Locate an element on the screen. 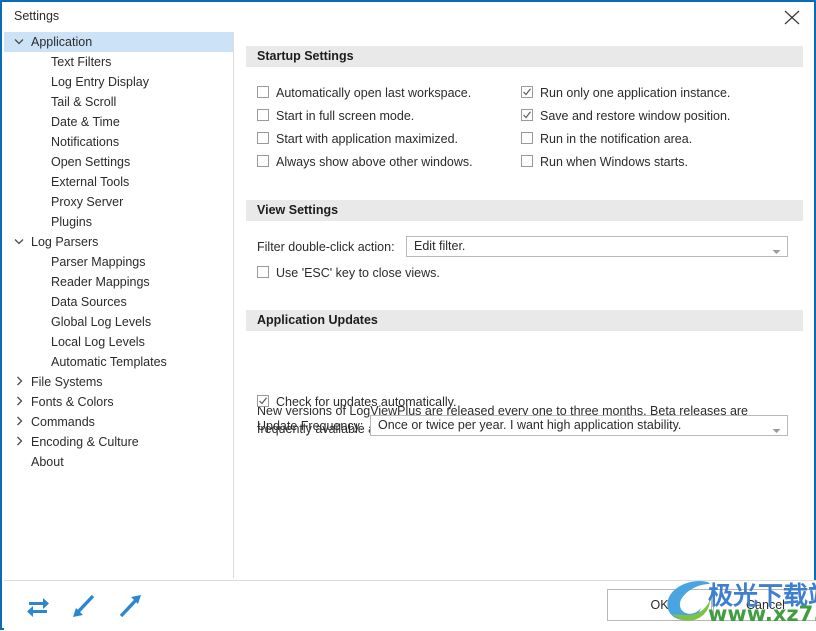 Image resolution: width=816 pixels, height=631 pixels. sidebar-item-tail-scroll: Tail & Scroll is located at coordinates (118, 102).